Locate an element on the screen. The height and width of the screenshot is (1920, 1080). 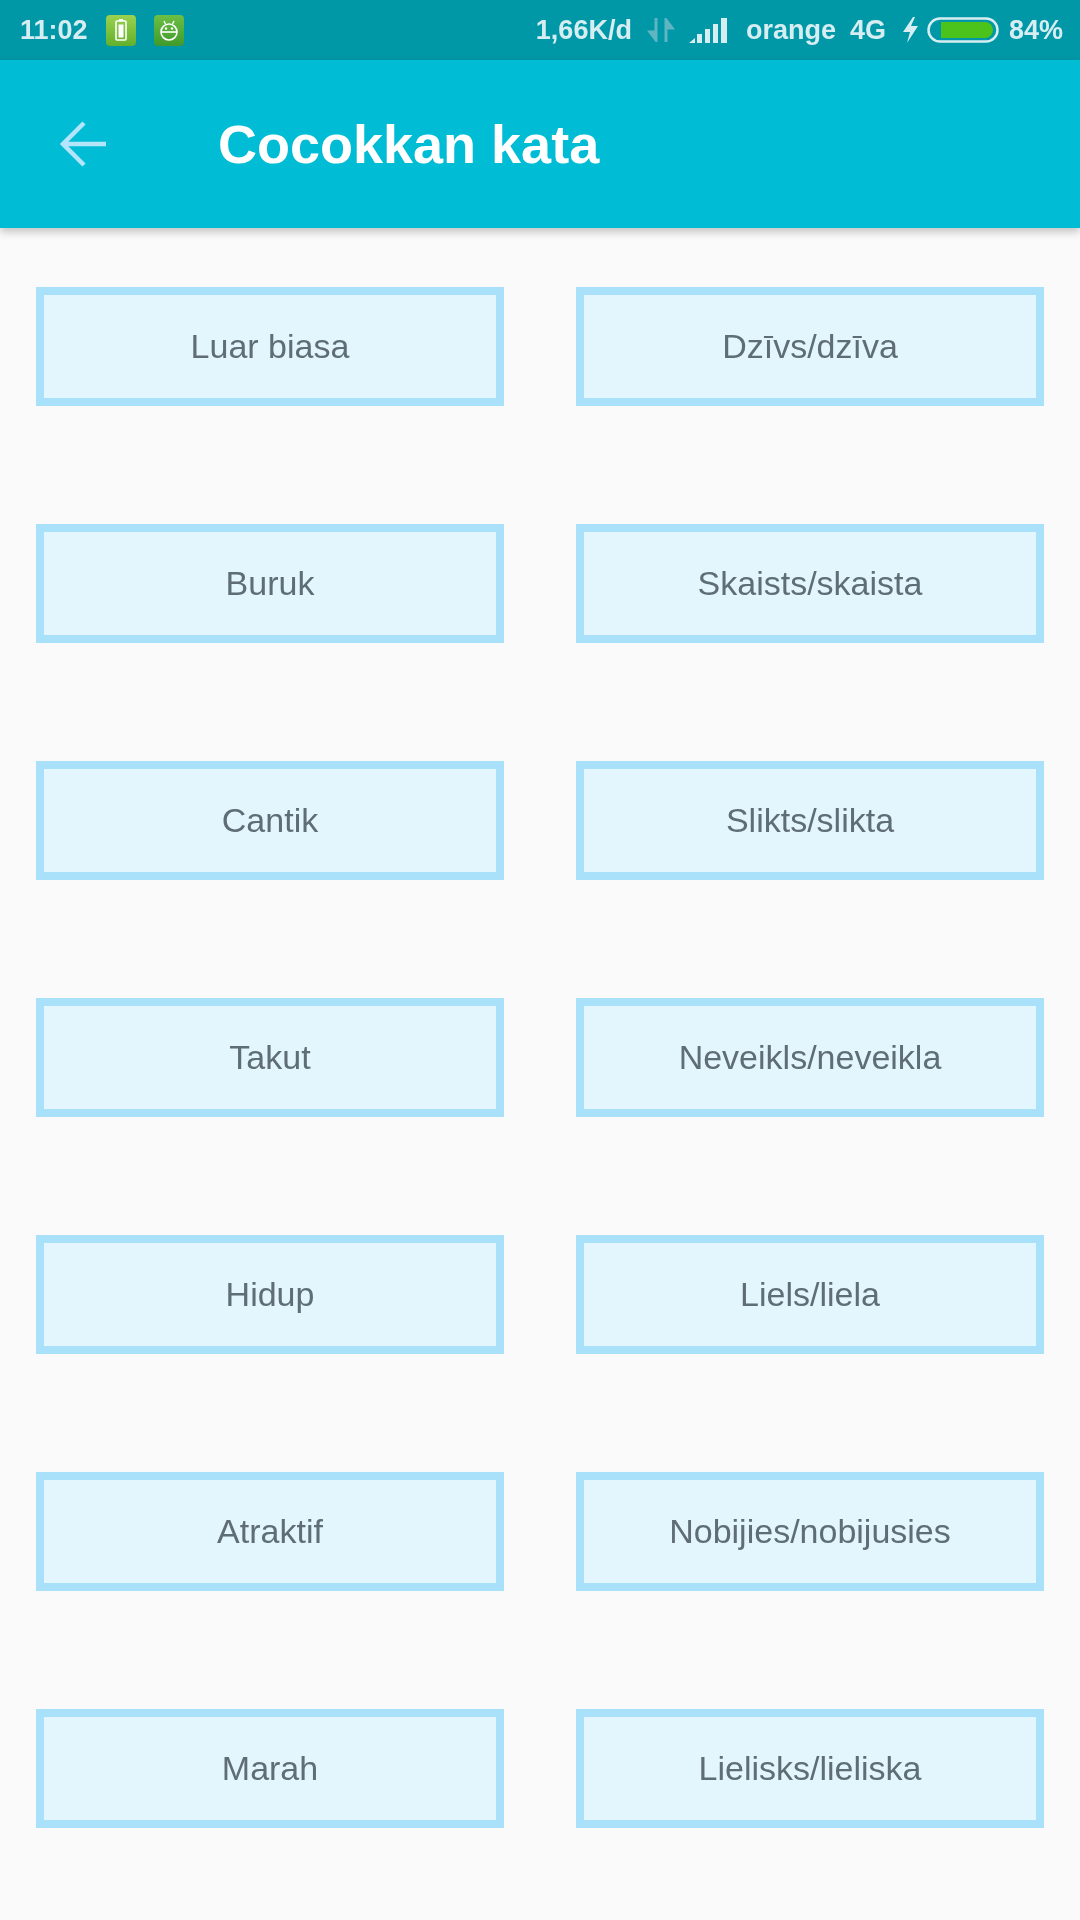
network-speed: 1,66K/d is located at coordinates (583, 30).